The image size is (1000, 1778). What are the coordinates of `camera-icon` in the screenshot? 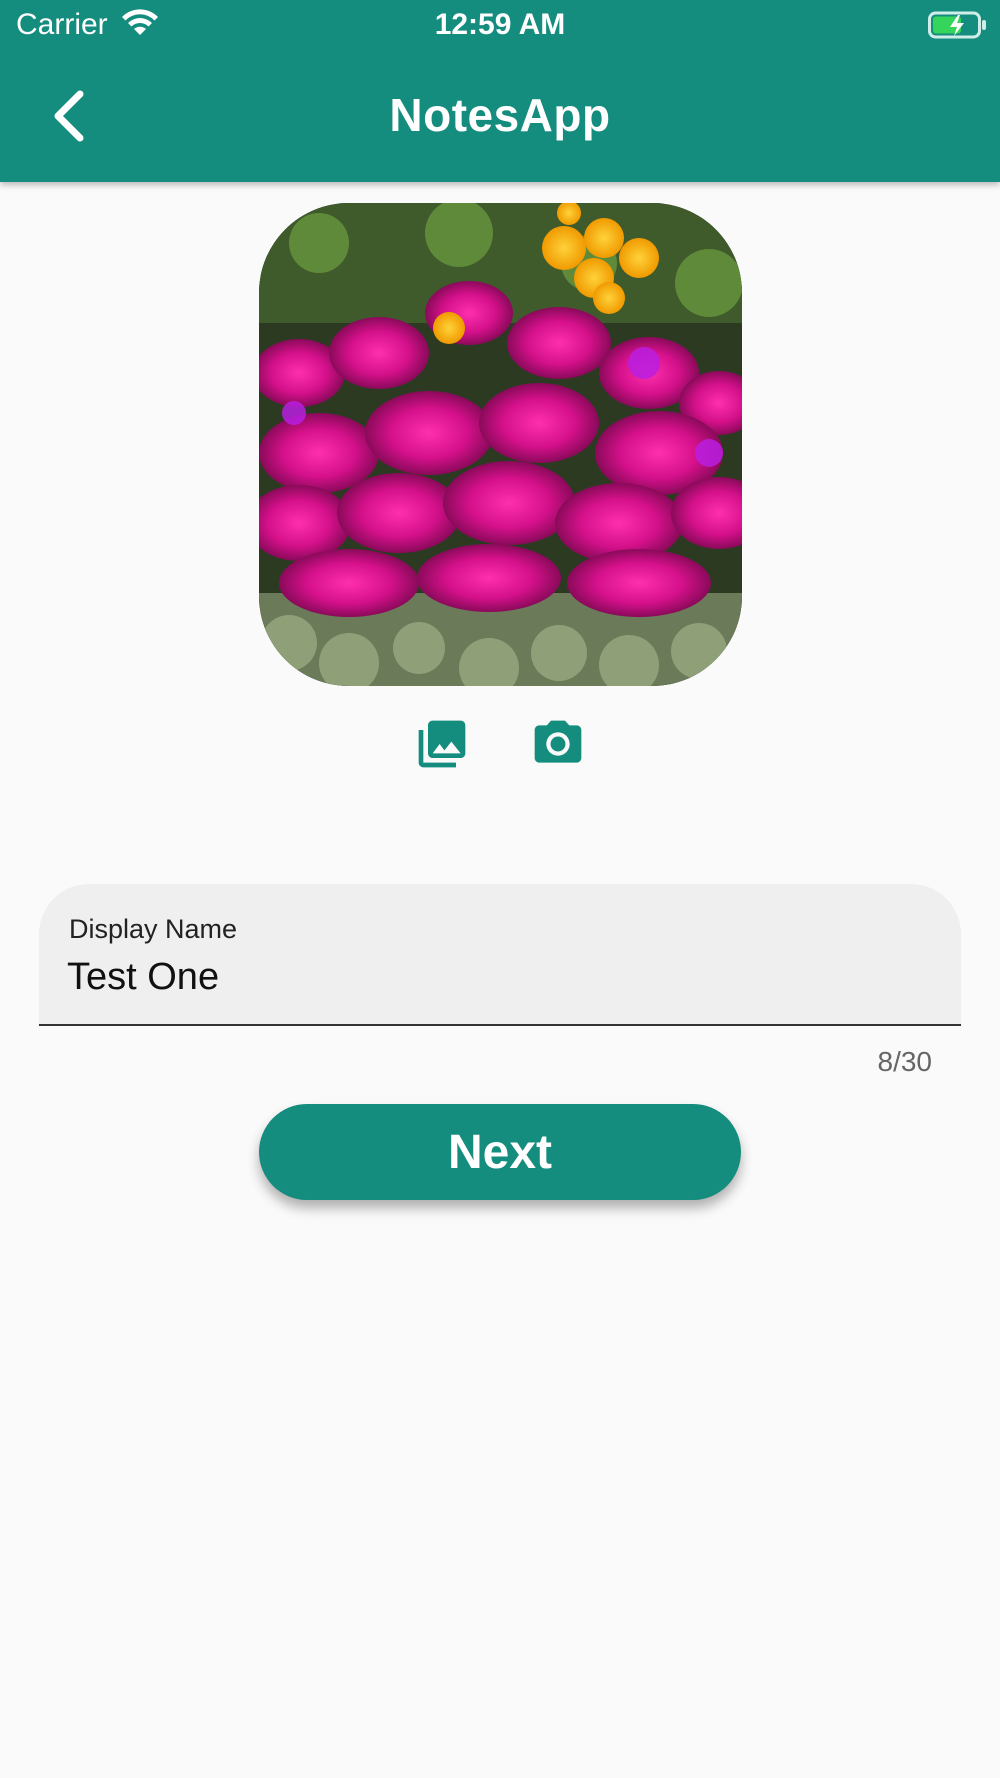 It's located at (558, 741).